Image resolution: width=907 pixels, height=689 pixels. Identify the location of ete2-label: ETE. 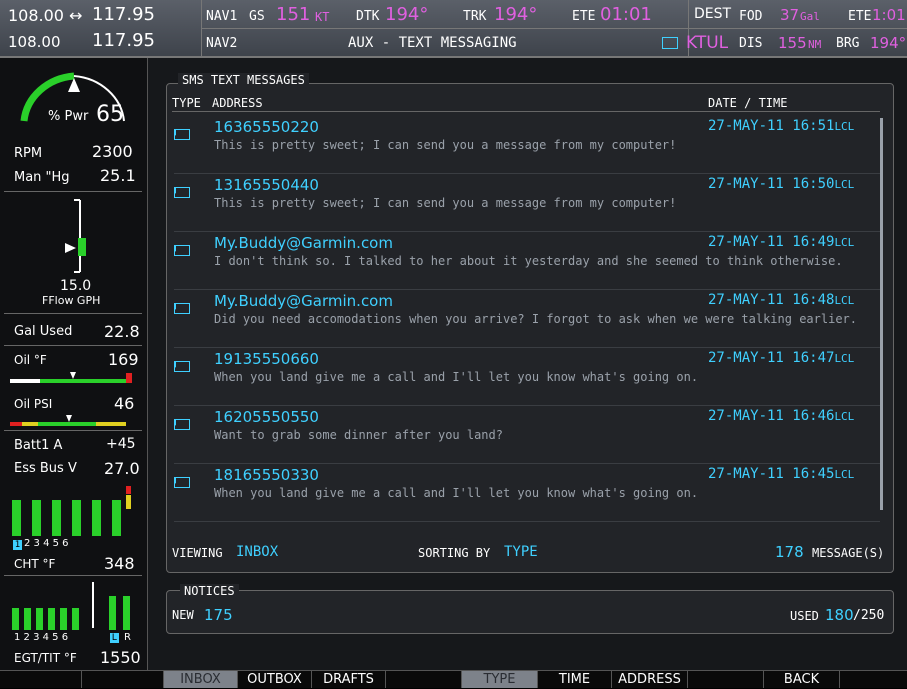
(860, 16).